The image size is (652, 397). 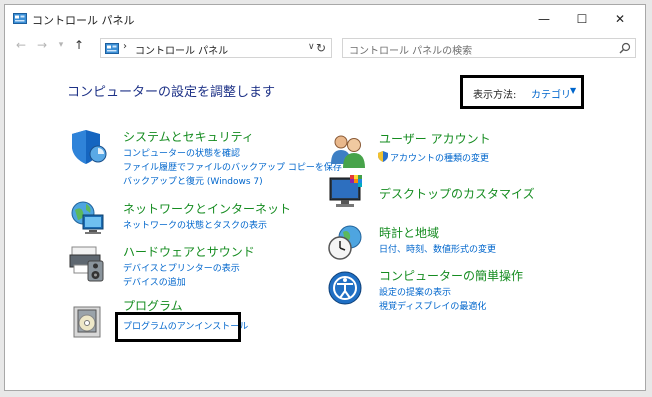 What do you see at coordinates (410, 49) in the screenshot?
I see `search-input: コントロール パネルの検索` at bounding box center [410, 49].